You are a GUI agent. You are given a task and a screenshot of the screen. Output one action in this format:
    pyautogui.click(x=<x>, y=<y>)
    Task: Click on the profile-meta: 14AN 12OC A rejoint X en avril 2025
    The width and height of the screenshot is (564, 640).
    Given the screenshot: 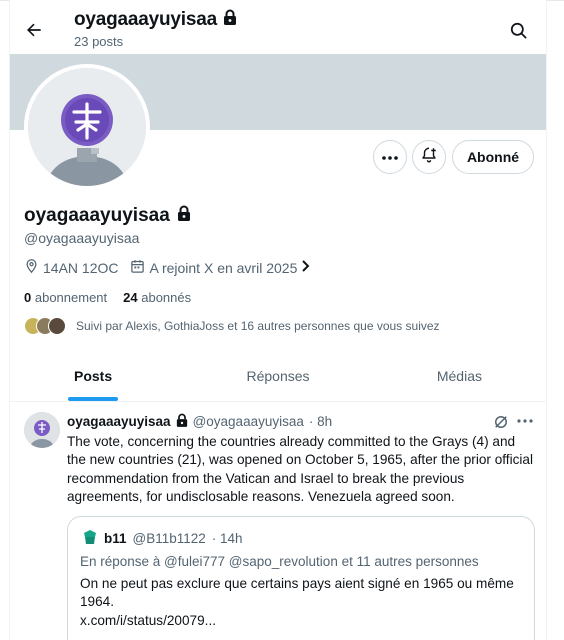 What is the action you would take?
    pyautogui.click(x=173, y=267)
    